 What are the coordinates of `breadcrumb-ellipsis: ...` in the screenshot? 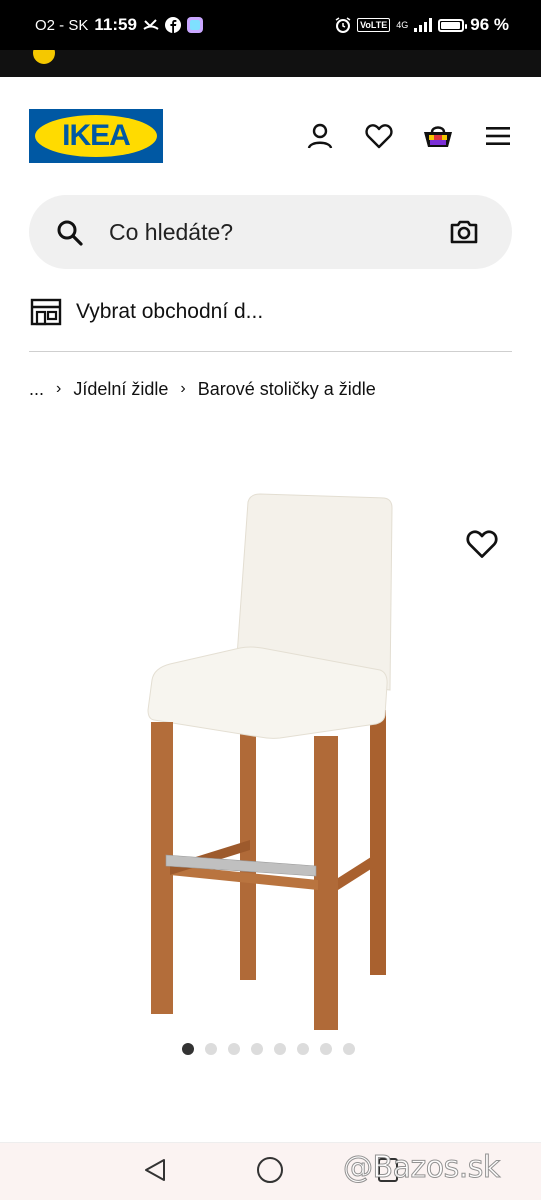 It's located at (36, 389).